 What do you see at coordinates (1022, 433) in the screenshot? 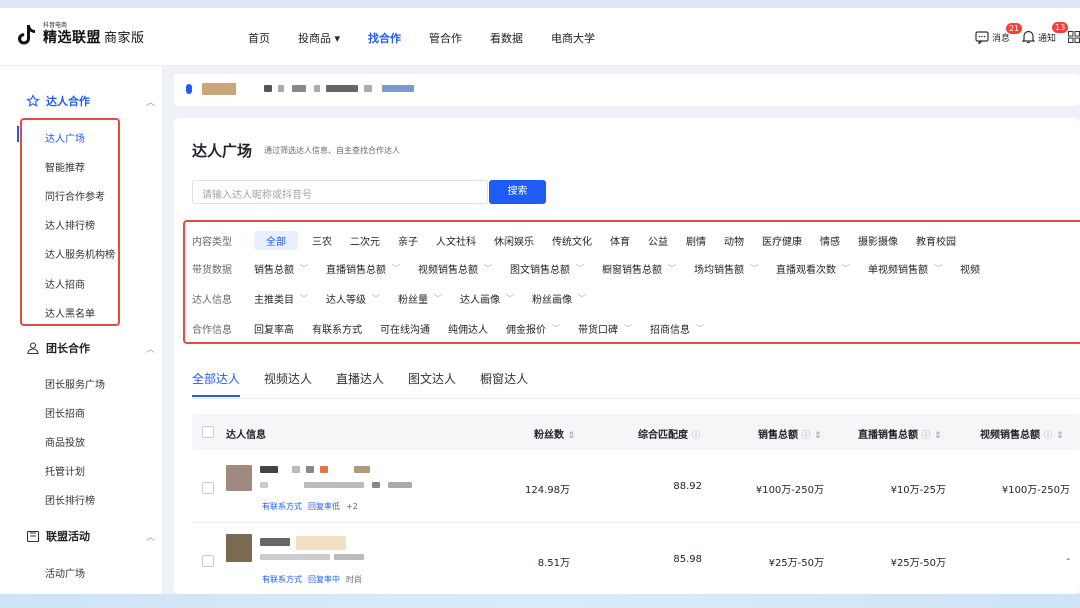
I see `column-header-video-sales: 视频销售总额 ⓘ ⇕` at bounding box center [1022, 433].